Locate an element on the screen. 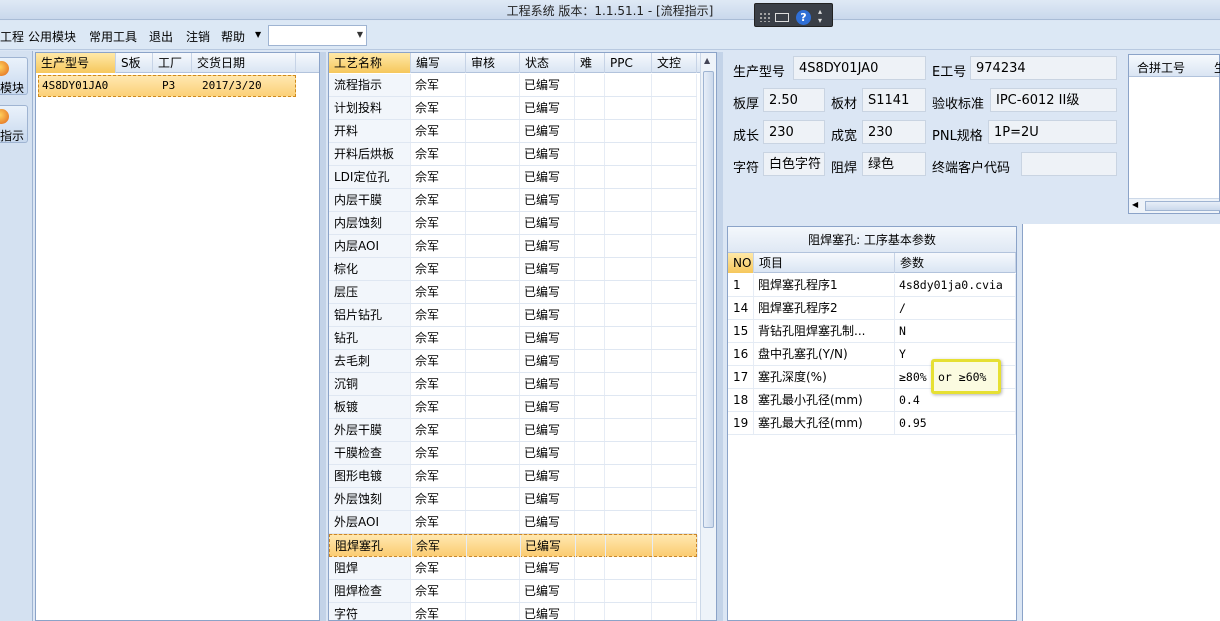  col-doc-control: 文控 is located at coordinates (674, 63).